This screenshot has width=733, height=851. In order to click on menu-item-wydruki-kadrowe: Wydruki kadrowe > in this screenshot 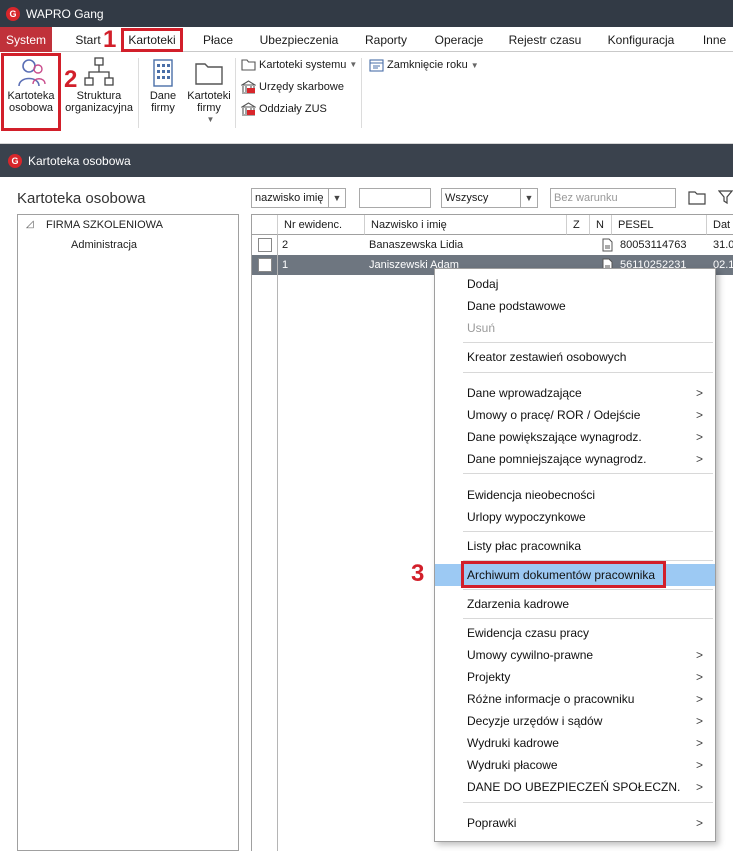, I will do `click(575, 743)`.